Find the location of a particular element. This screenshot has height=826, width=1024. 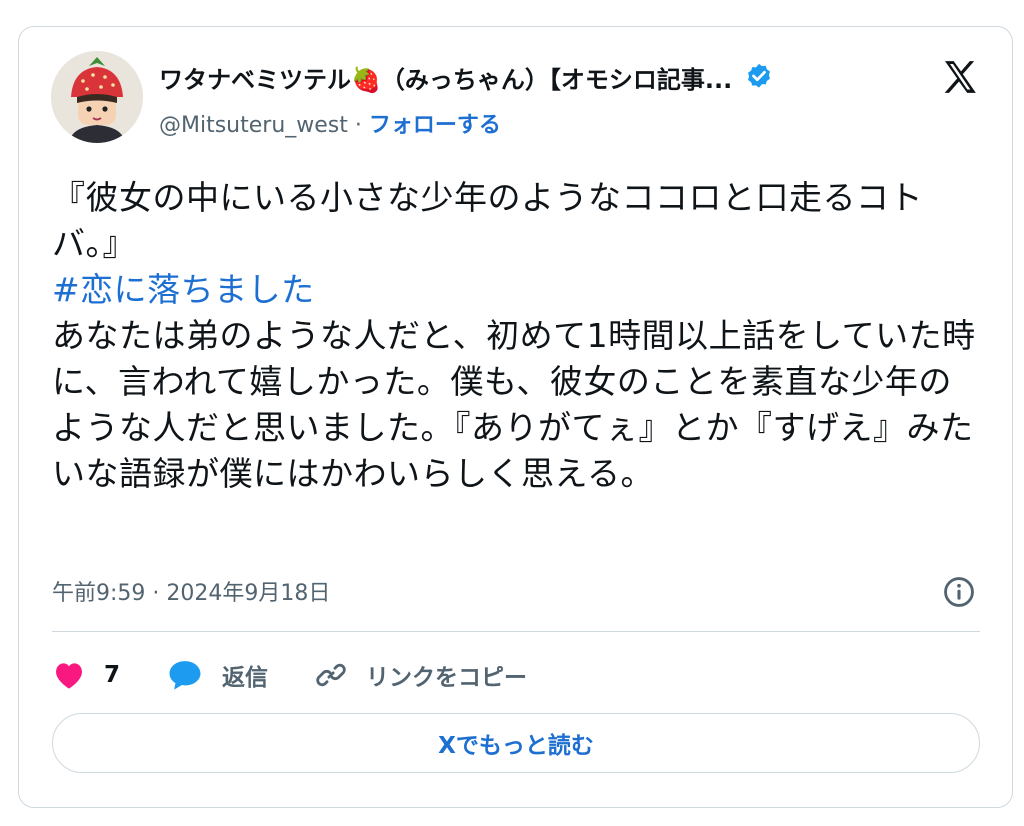

copy-link-button: リンクをコピー is located at coordinates (420, 675).